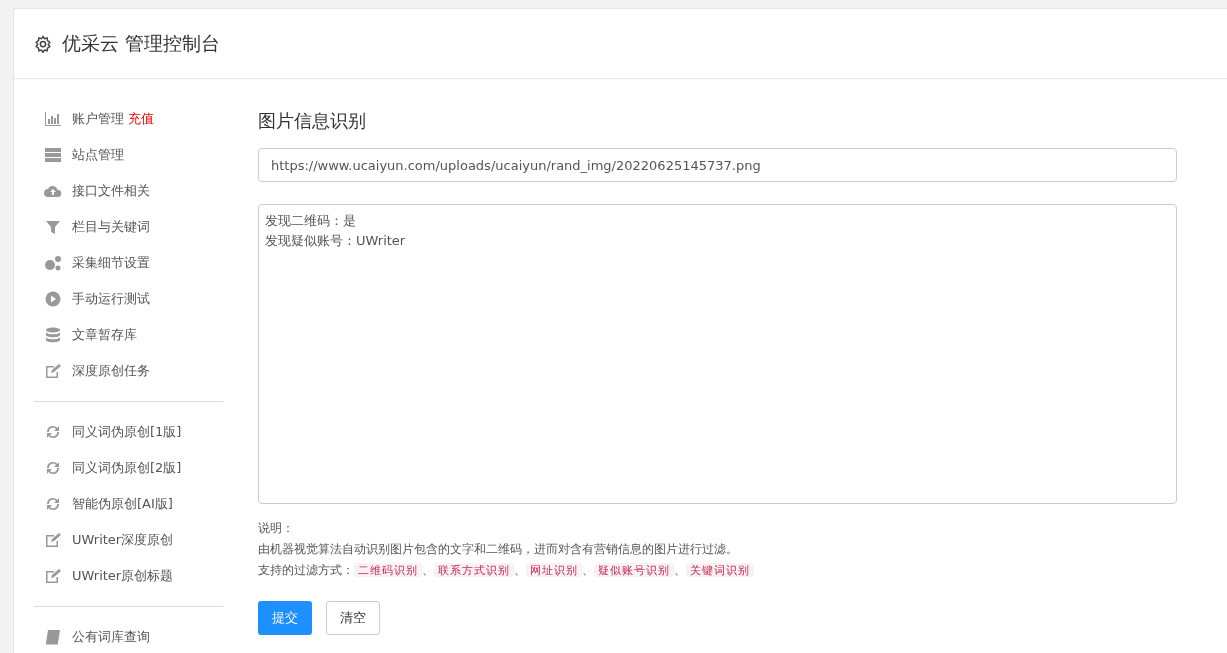 The image size is (1227, 653). What do you see at coordinates (128, 335) in the screenshot?
I see `sidebar-item: 文章暂存库` at bounding box center [128, 335].